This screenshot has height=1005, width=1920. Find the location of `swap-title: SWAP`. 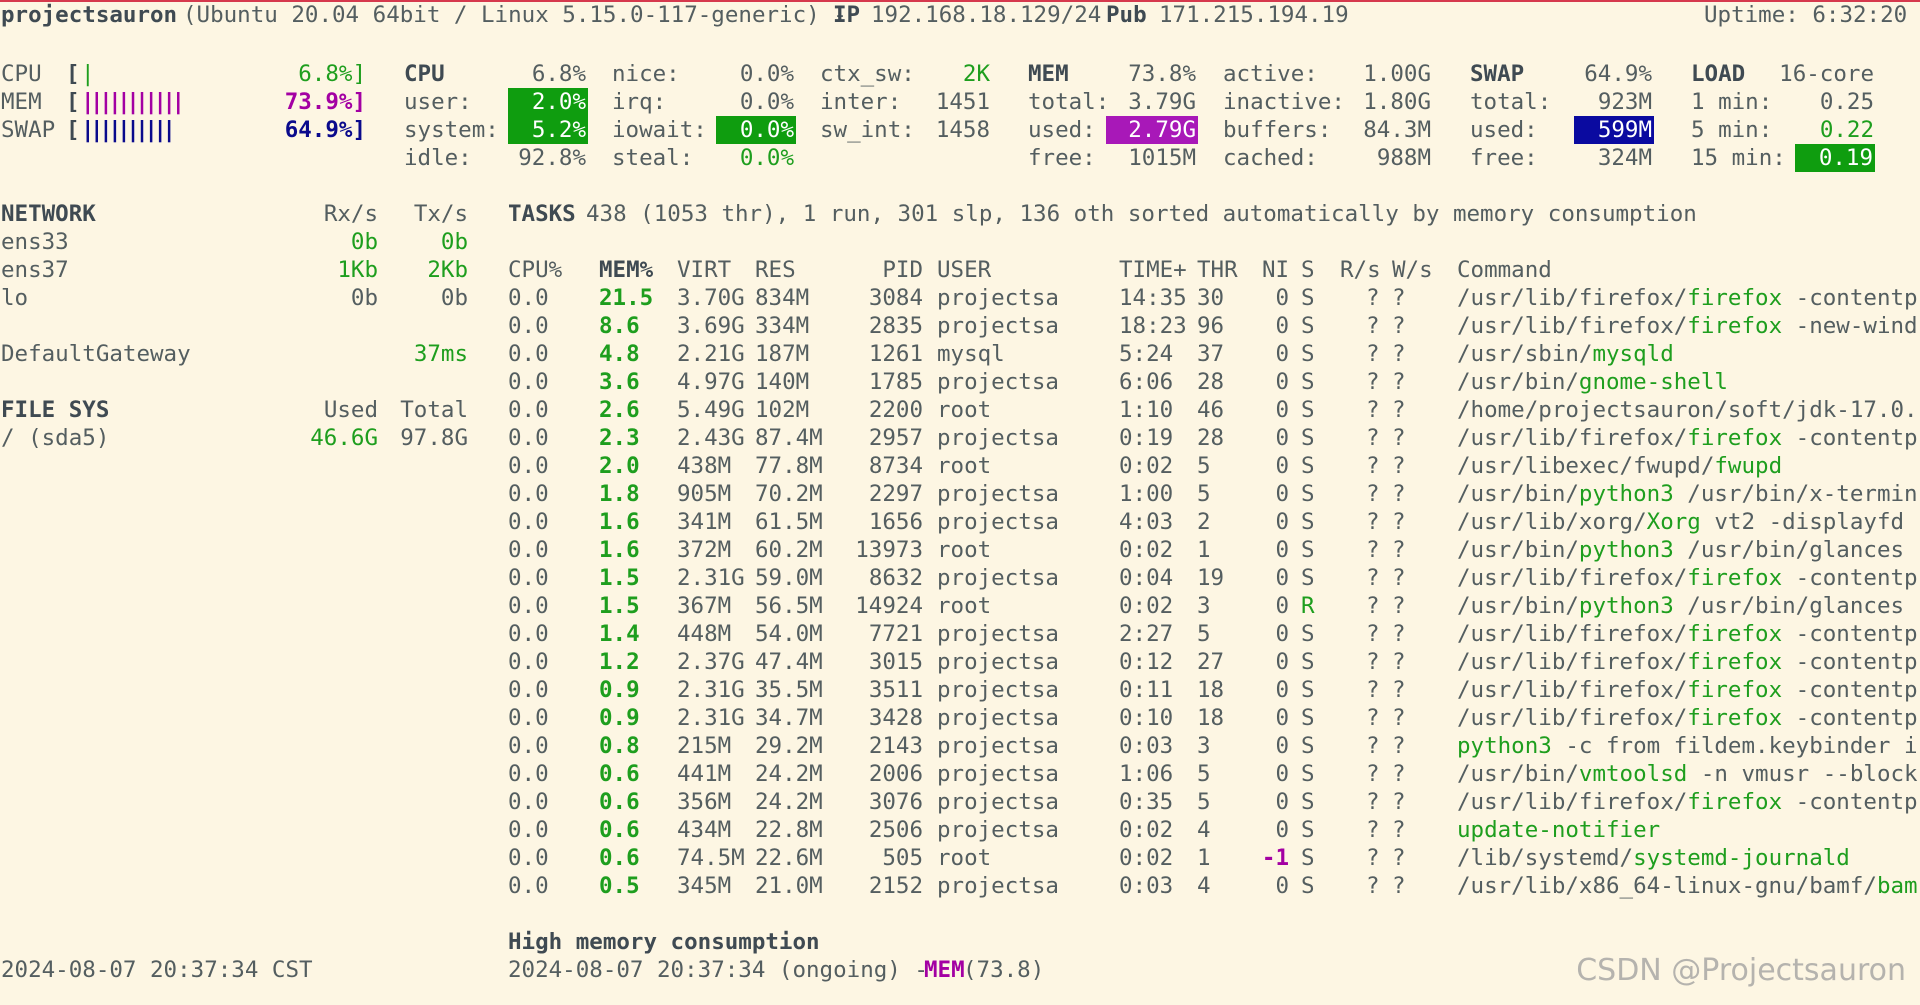

swap-title: SWAP is located at coordinates (1497, 74).